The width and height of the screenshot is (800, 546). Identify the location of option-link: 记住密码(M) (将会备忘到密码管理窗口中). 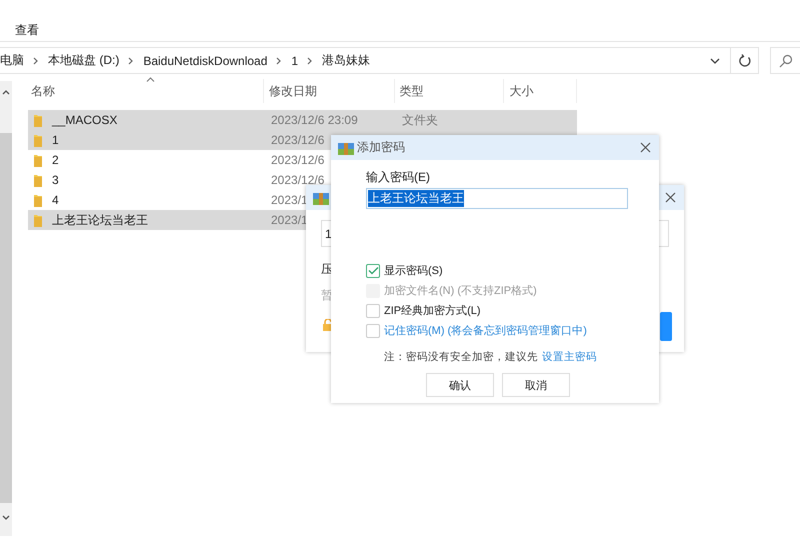
(485, 330).